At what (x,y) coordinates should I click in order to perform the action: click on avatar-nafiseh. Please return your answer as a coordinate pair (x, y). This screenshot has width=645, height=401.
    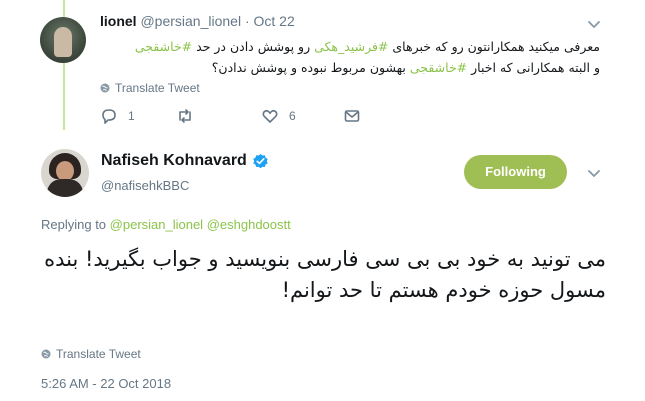
    Looking at the image, I should click on (65, 173).